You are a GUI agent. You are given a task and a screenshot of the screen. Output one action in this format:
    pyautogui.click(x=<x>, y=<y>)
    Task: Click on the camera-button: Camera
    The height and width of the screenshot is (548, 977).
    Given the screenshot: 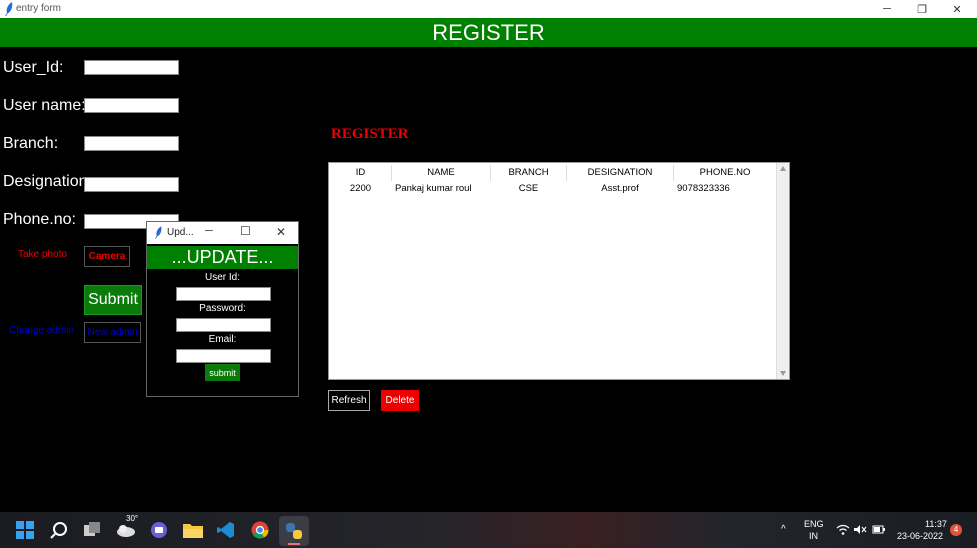 What is the action you would take?
    pyautogui.click(x=107, y=256)
    